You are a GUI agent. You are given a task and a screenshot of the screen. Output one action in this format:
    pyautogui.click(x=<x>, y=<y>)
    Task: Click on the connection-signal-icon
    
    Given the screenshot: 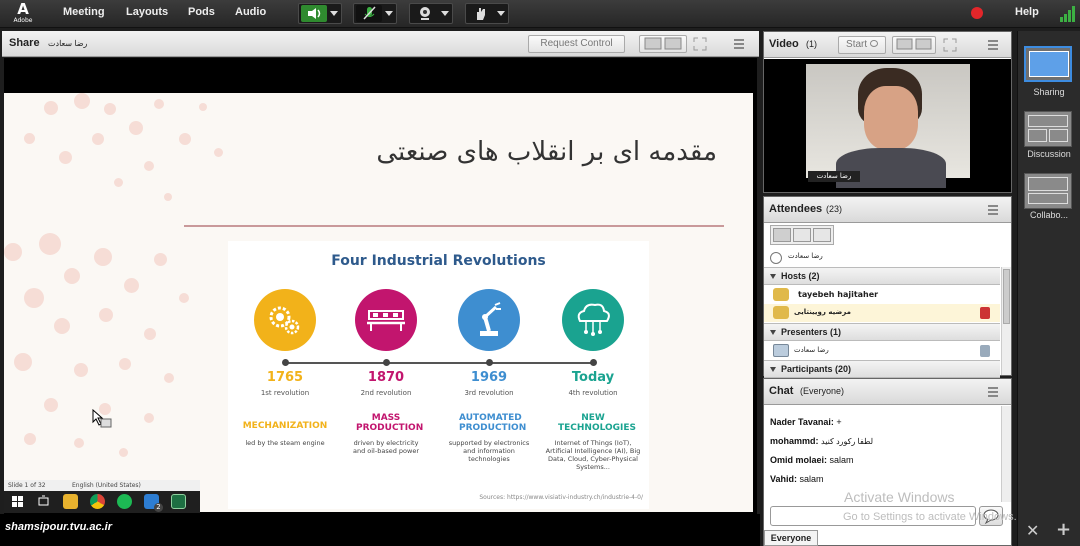 What is the action you would take?
    pyautogui.click(x=1068, y=13)
    